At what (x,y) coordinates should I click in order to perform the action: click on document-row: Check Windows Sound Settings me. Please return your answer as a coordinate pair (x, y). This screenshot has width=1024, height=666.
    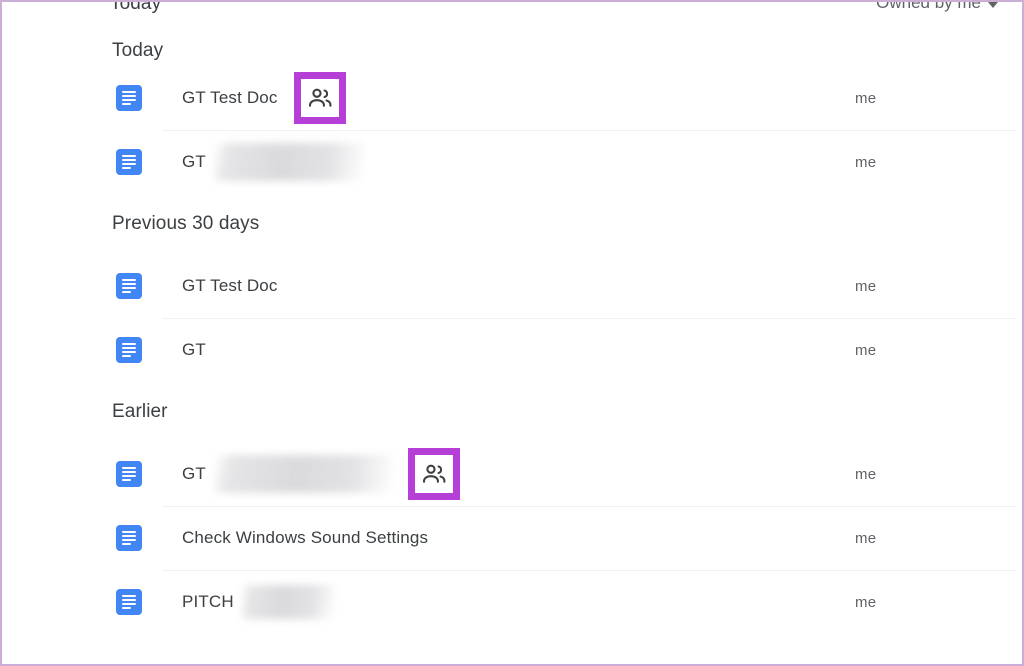
    Looking at the image, I should click on (512, 538).